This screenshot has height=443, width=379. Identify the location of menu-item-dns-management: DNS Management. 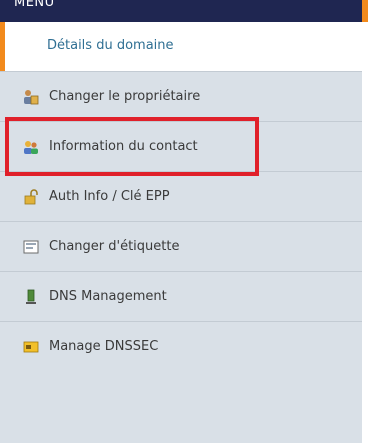
(181, 296).